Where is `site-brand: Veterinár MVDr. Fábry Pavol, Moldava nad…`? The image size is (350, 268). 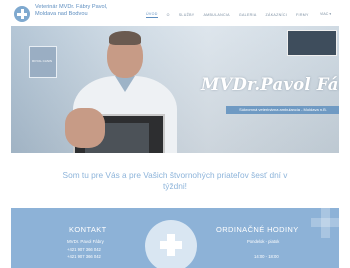 site-brand: Veterinár MVDr. Fábry Pavol, Moldava nad… is located at coordinates (75, 11).